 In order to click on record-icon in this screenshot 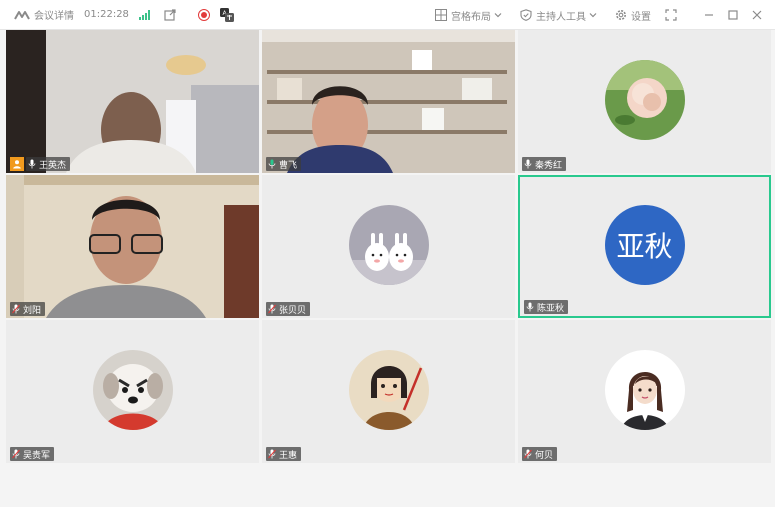, I will do `click(203, 14)`.